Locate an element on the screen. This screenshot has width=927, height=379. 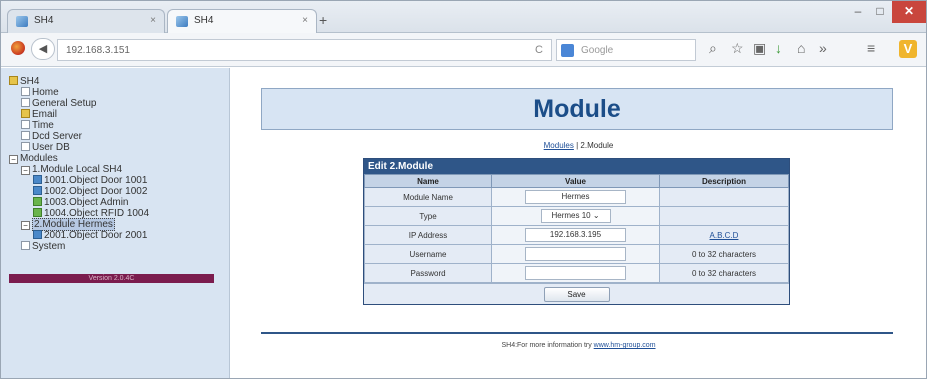
type-select: Hermes 10 ⌄ is located at coordinates (575, 216).